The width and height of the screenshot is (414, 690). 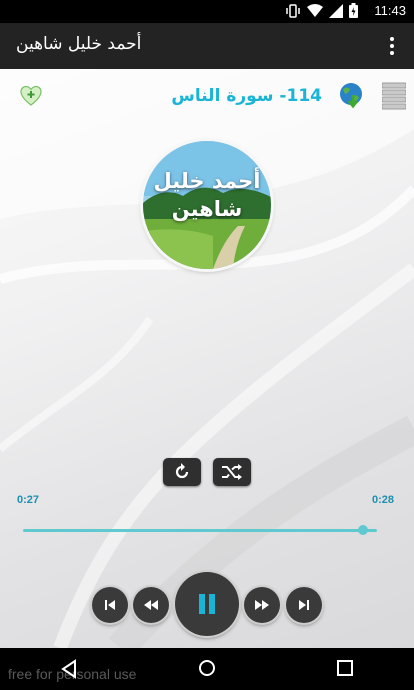 I want to click on repeat-button, so click(x=182, y=472).